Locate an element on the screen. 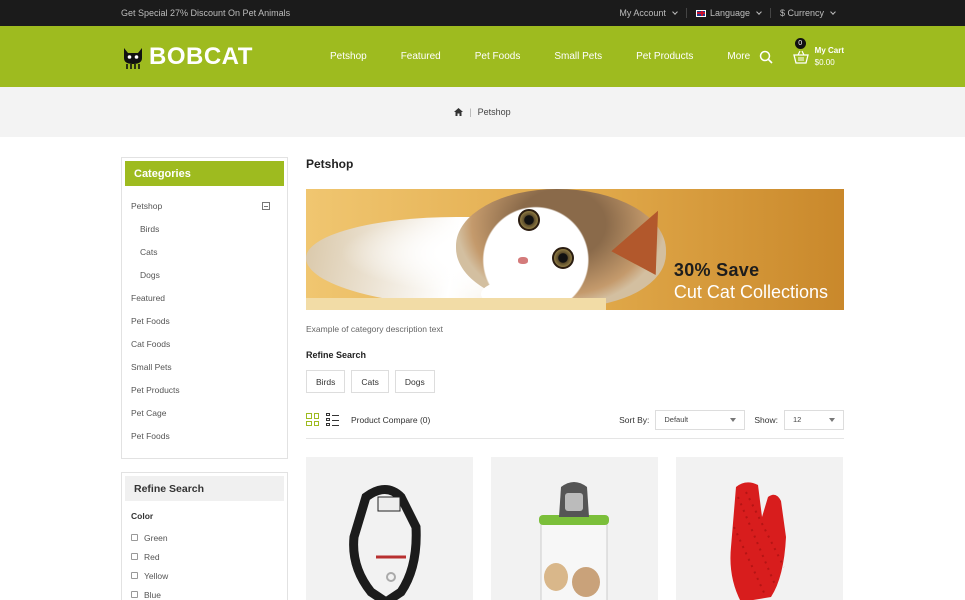 The width and height of the screenshot is (965, 600). language-dropdown: Language is located at coordinates (727, 13).